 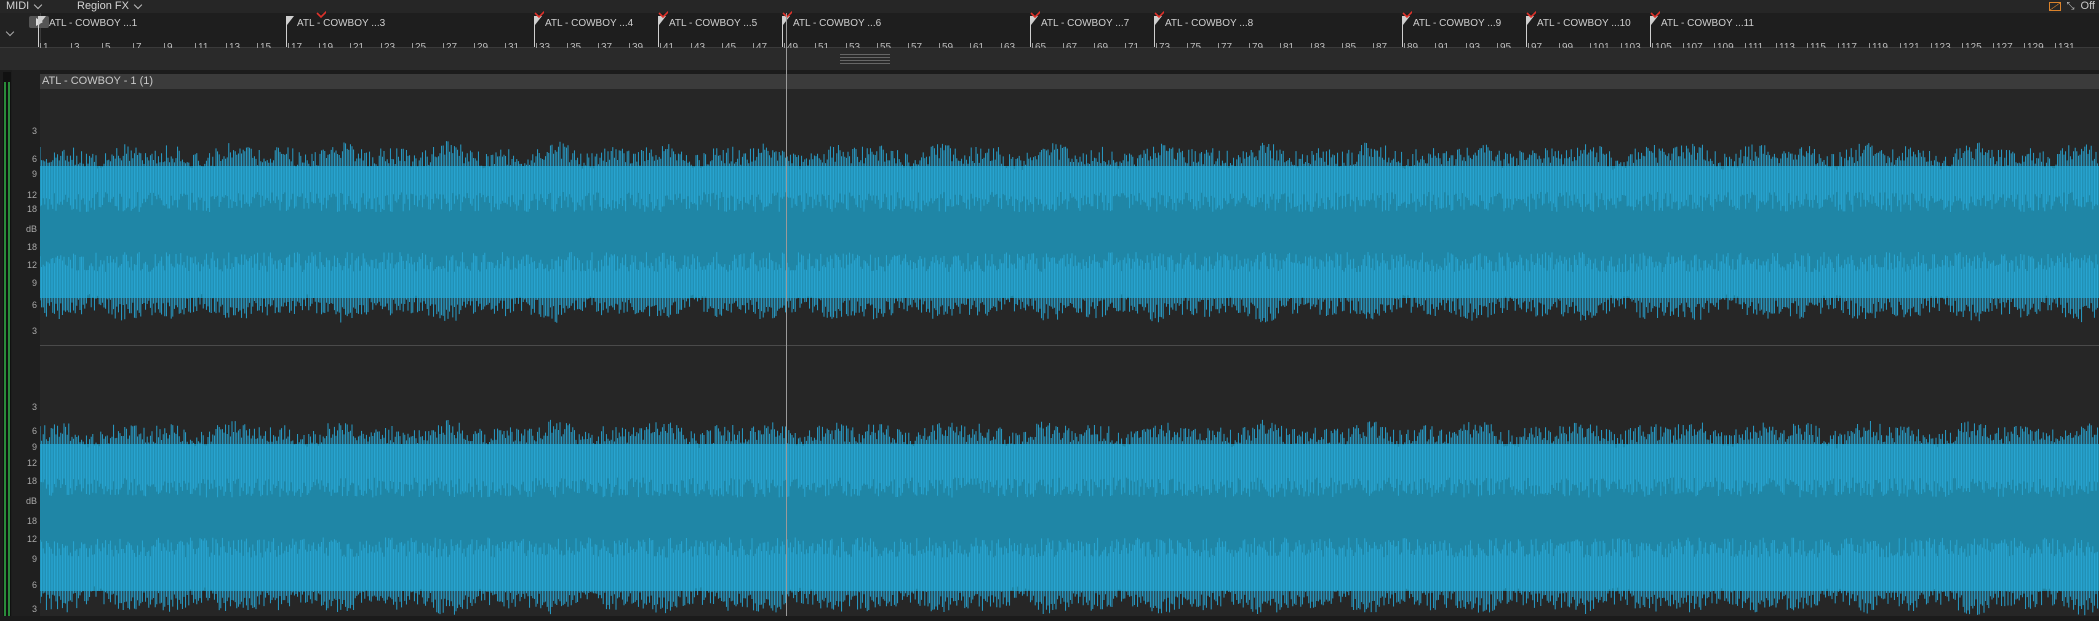 I want to click on playhead, so click(x=786, y=314).